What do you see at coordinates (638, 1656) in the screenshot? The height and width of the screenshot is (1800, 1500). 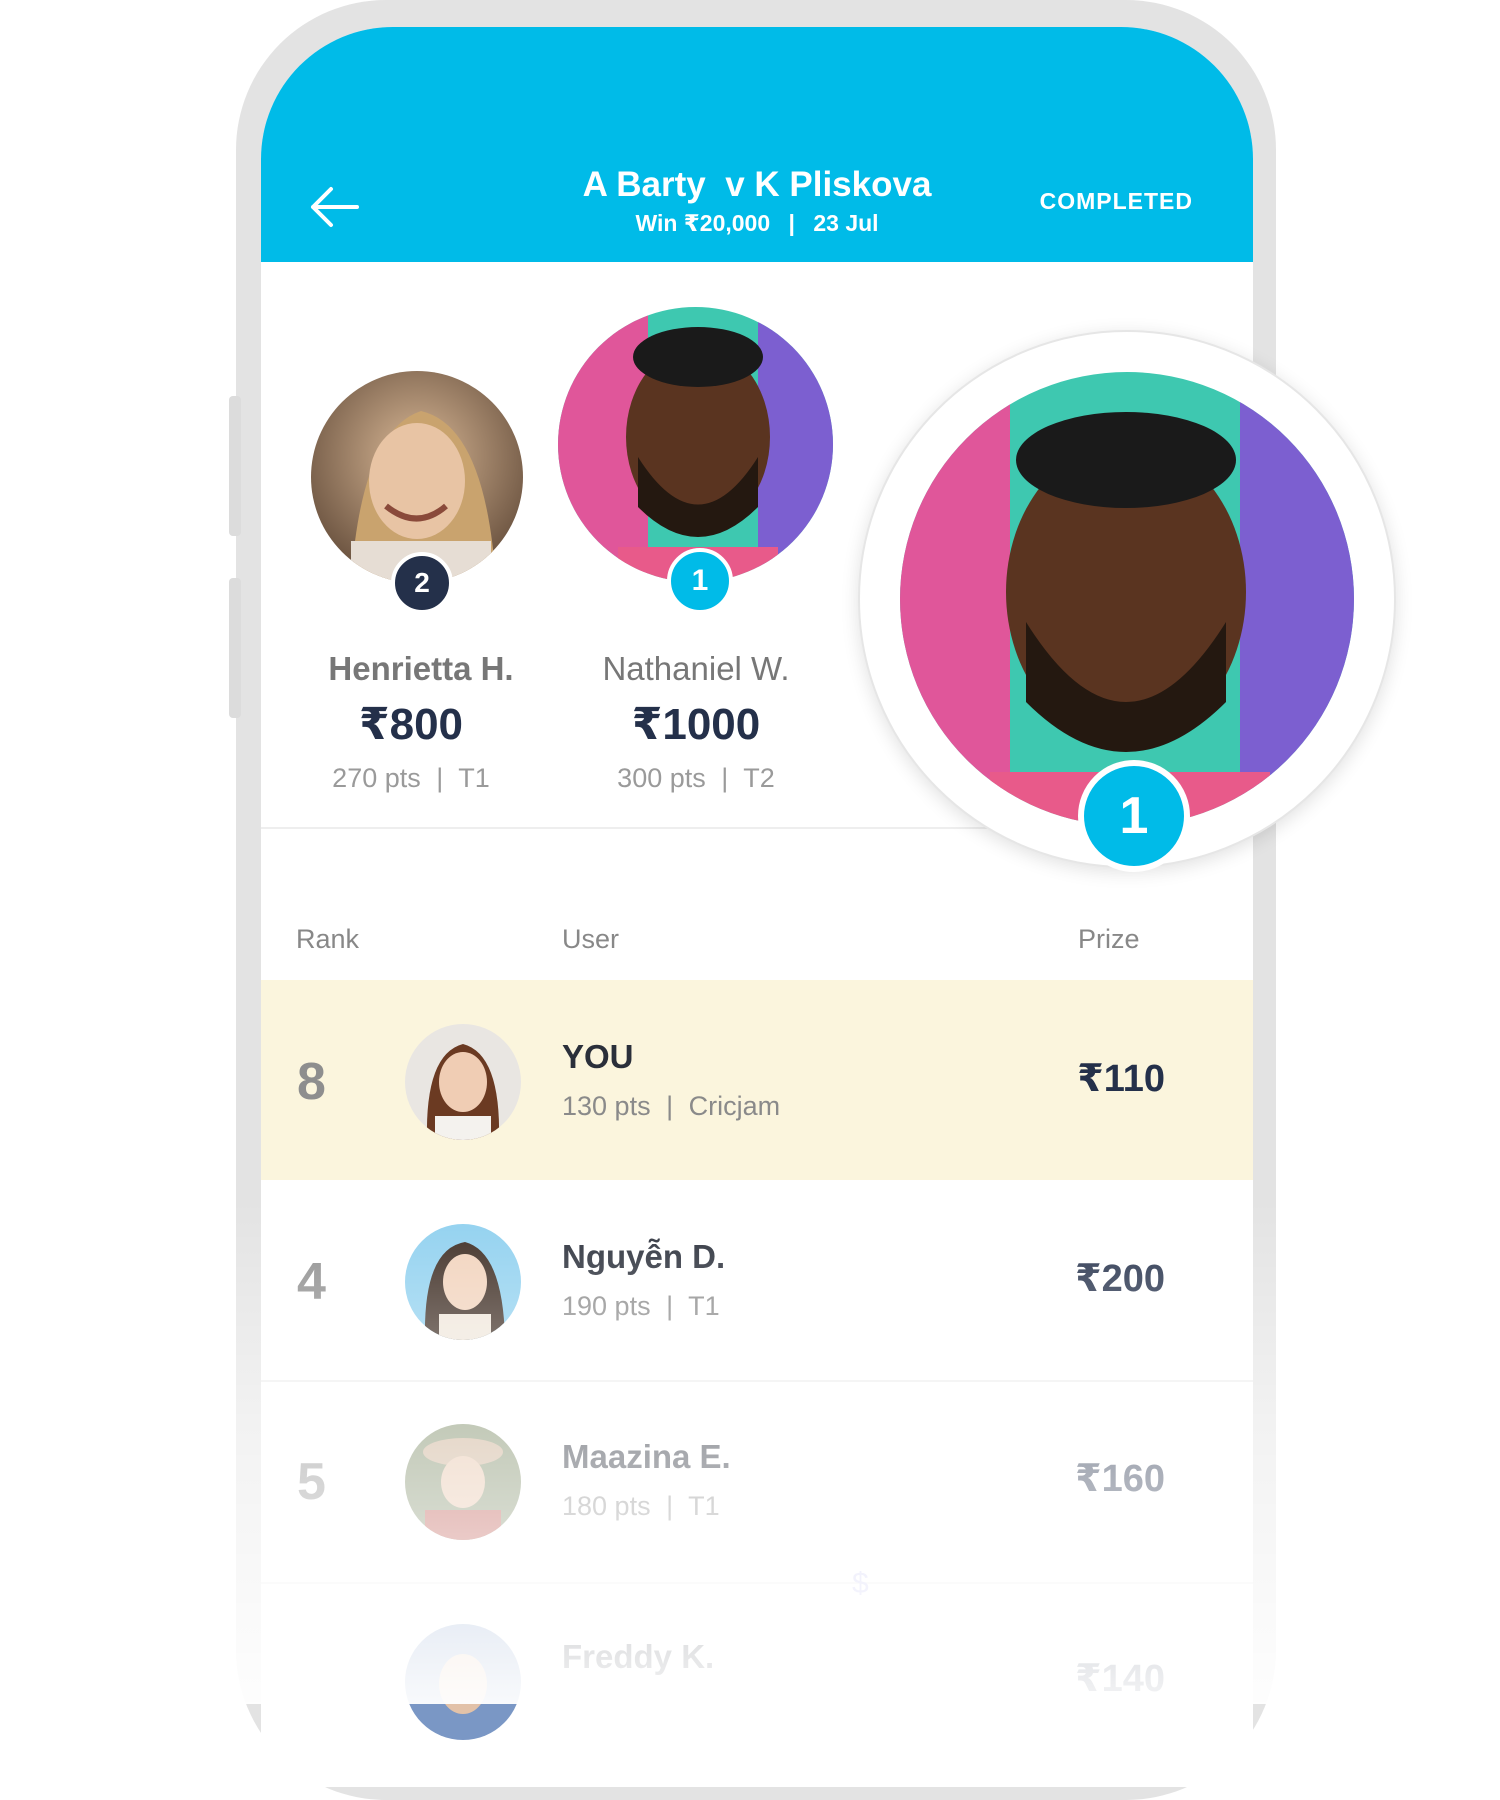 I see `row-user-name: Freddy K.` at bounding box center [638, 1656].